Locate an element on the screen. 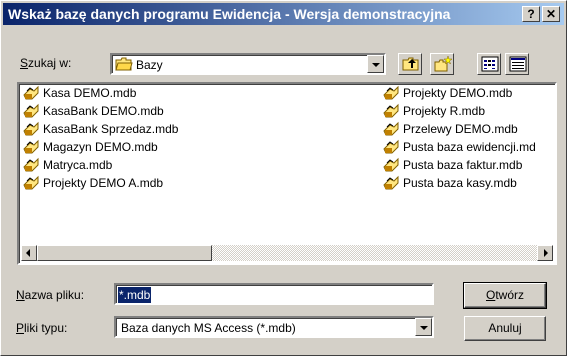 The image size is (567, 356). look-in-label: Szukaj w: is located at coordinates (46, 63).